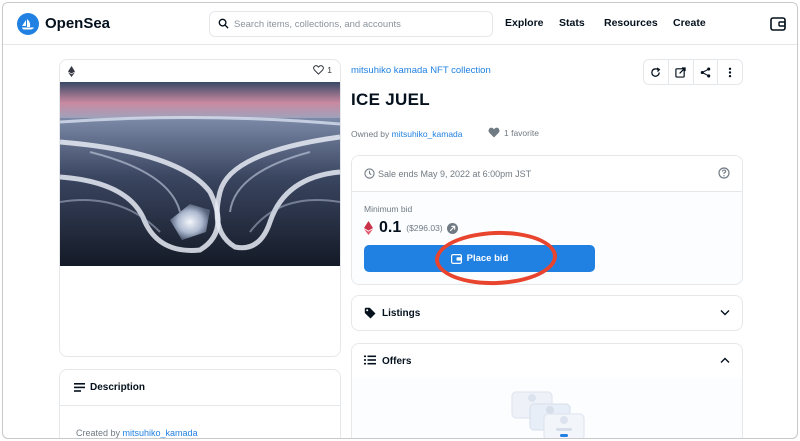  Describe the element at coordinates (547, 174) in the screenshot. I see `sale-header: Sale ends May 9, 2022 at 6:00pm JST` at that location.